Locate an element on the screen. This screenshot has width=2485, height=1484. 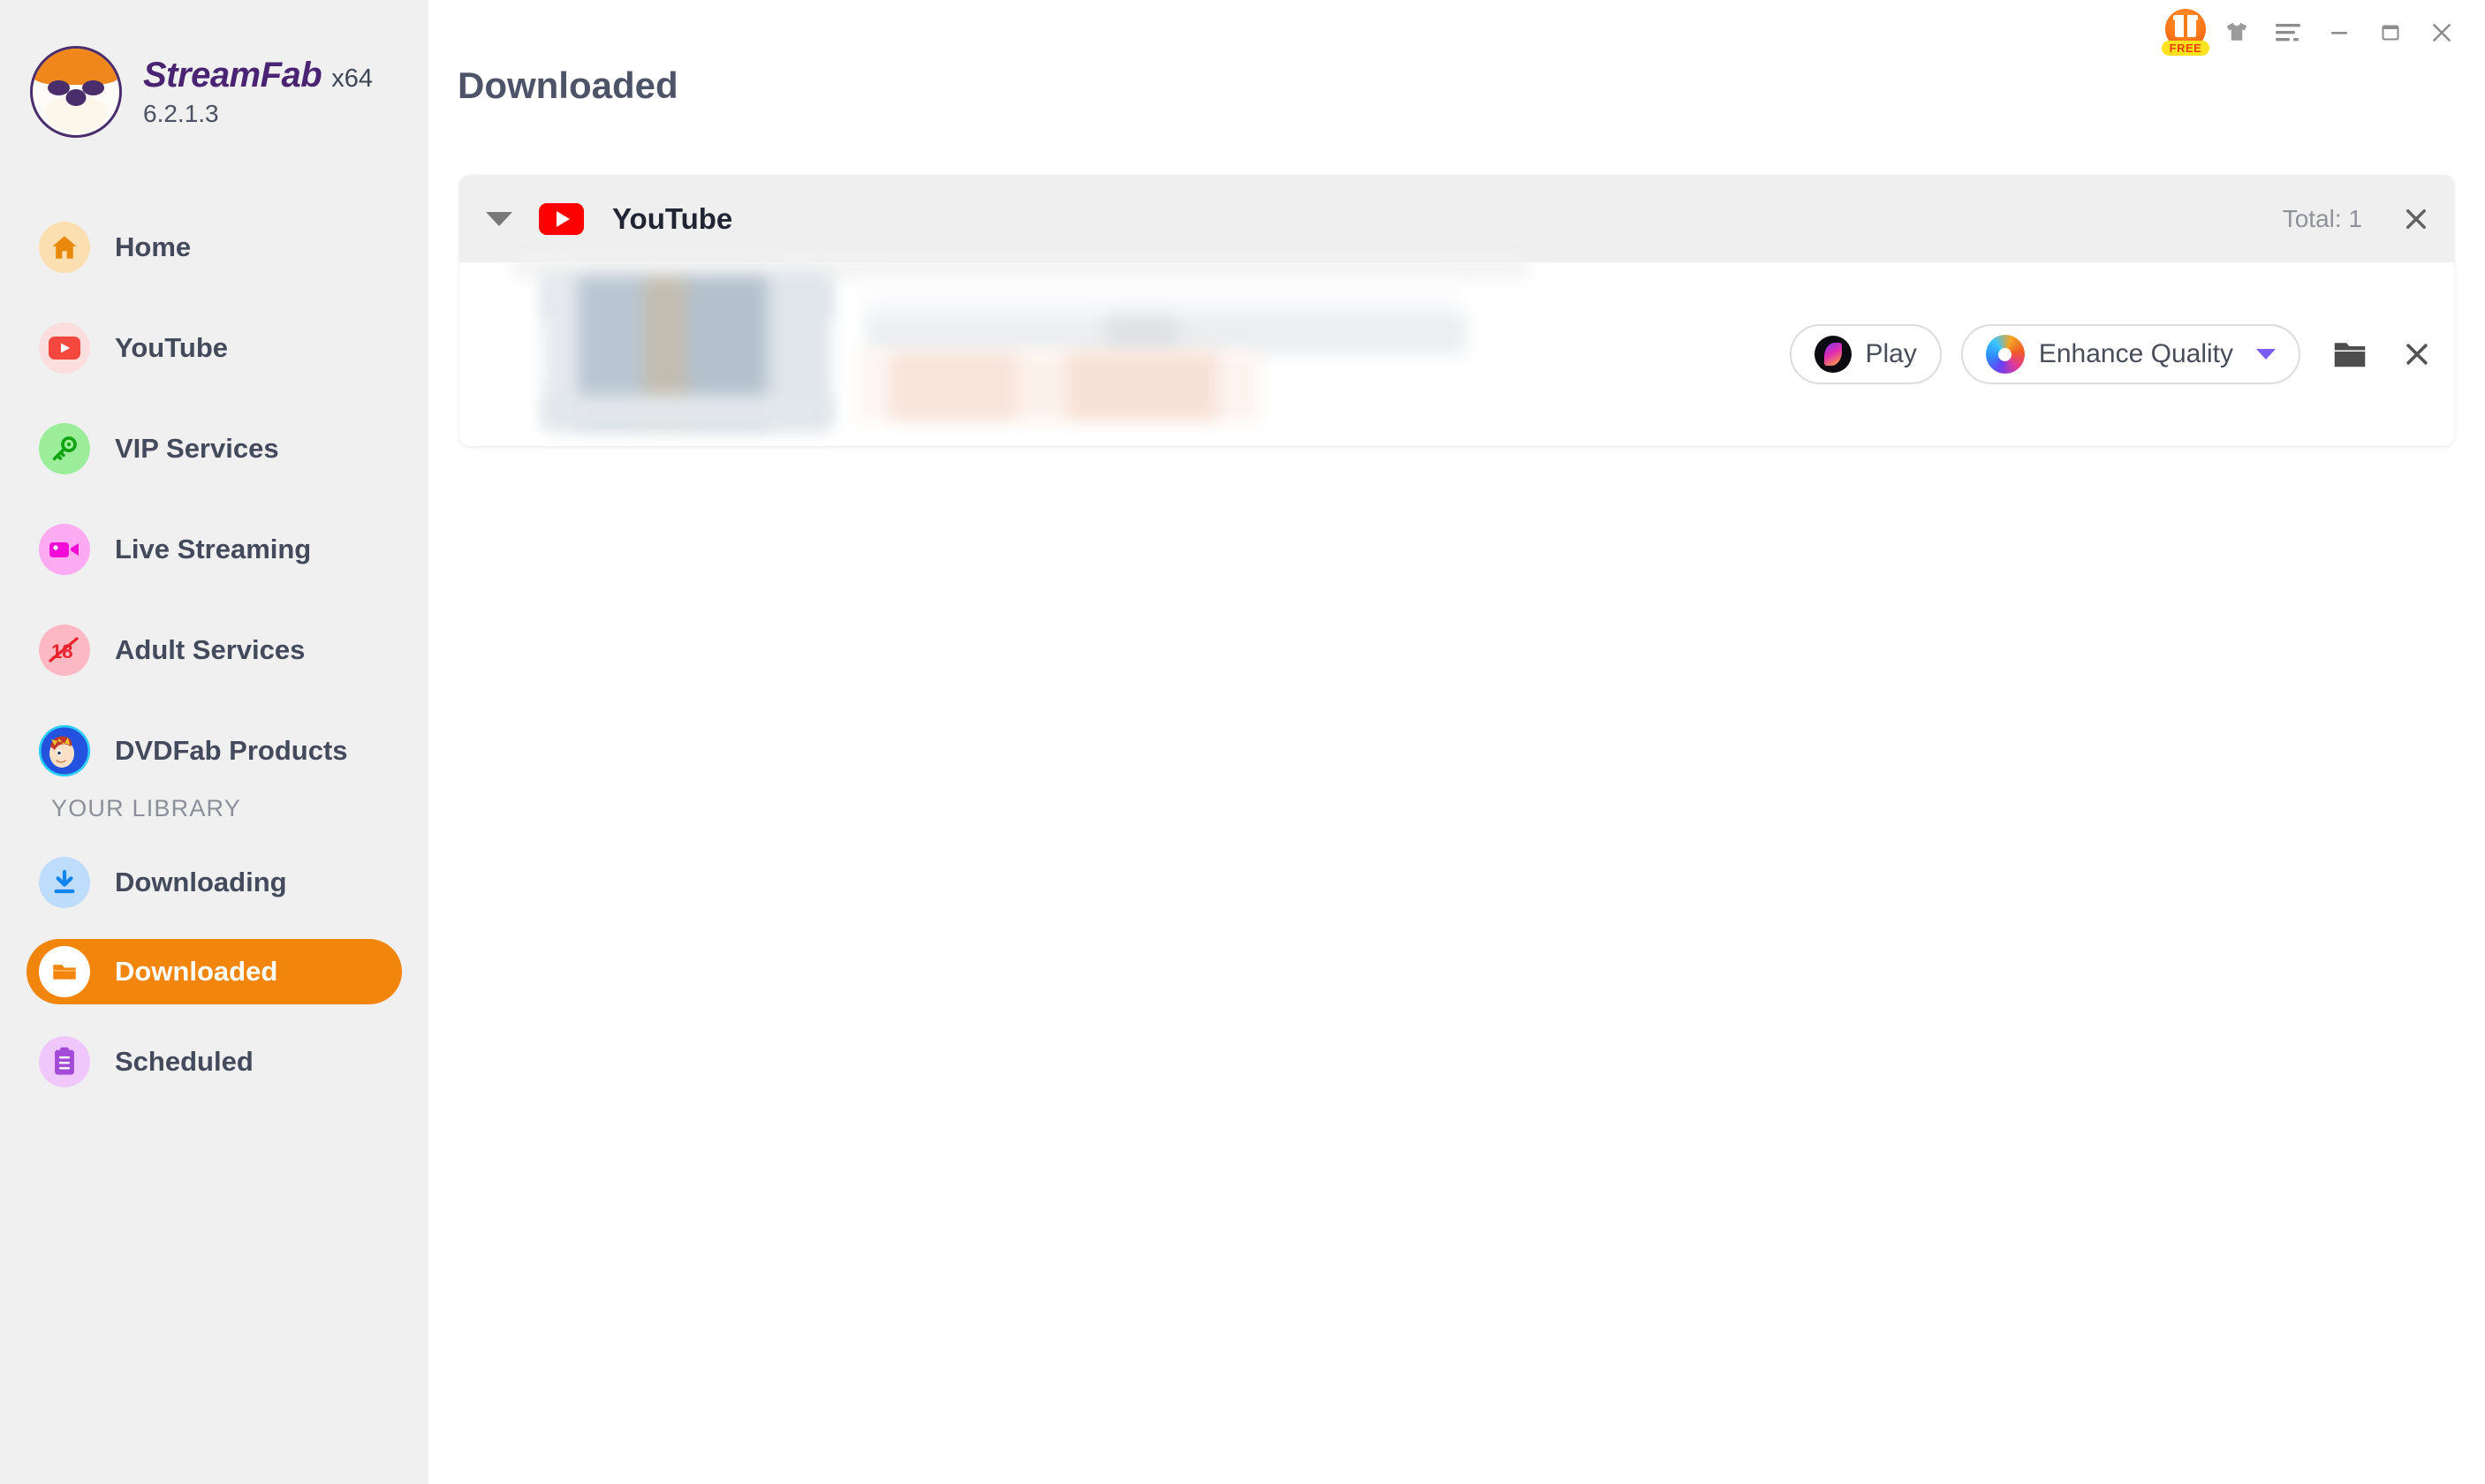
brand-name: StreamFab is located at coordinates (232, 75).